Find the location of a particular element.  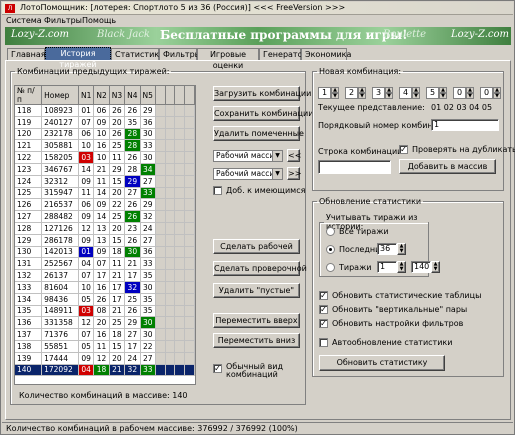

cell-ball: 22 is located at coordinates (117, 205).